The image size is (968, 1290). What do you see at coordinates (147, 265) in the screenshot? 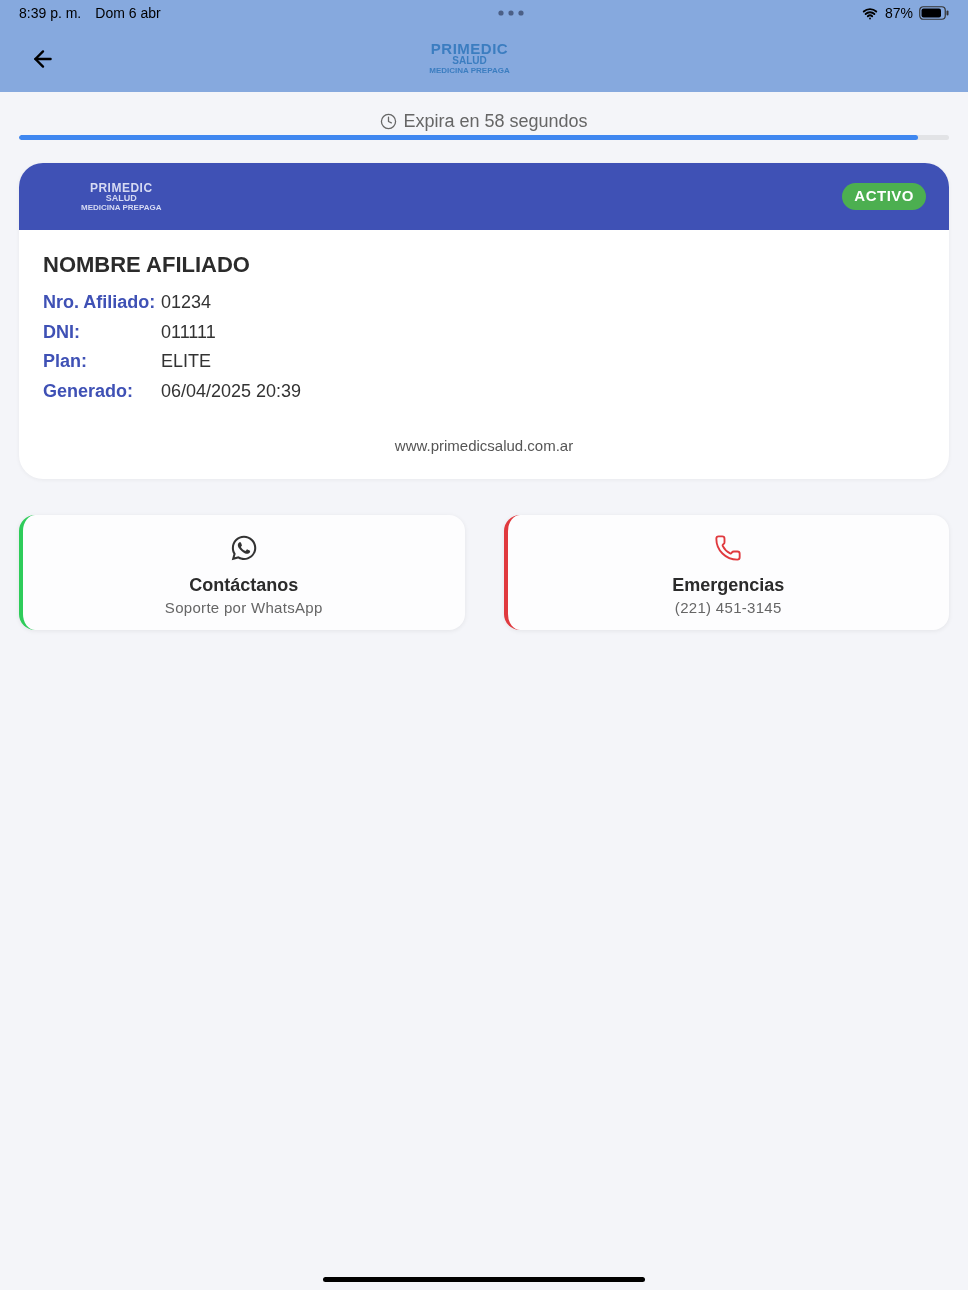
I see `member-name: NOMBRE AFILIADO` at bounding box center [147, 265].